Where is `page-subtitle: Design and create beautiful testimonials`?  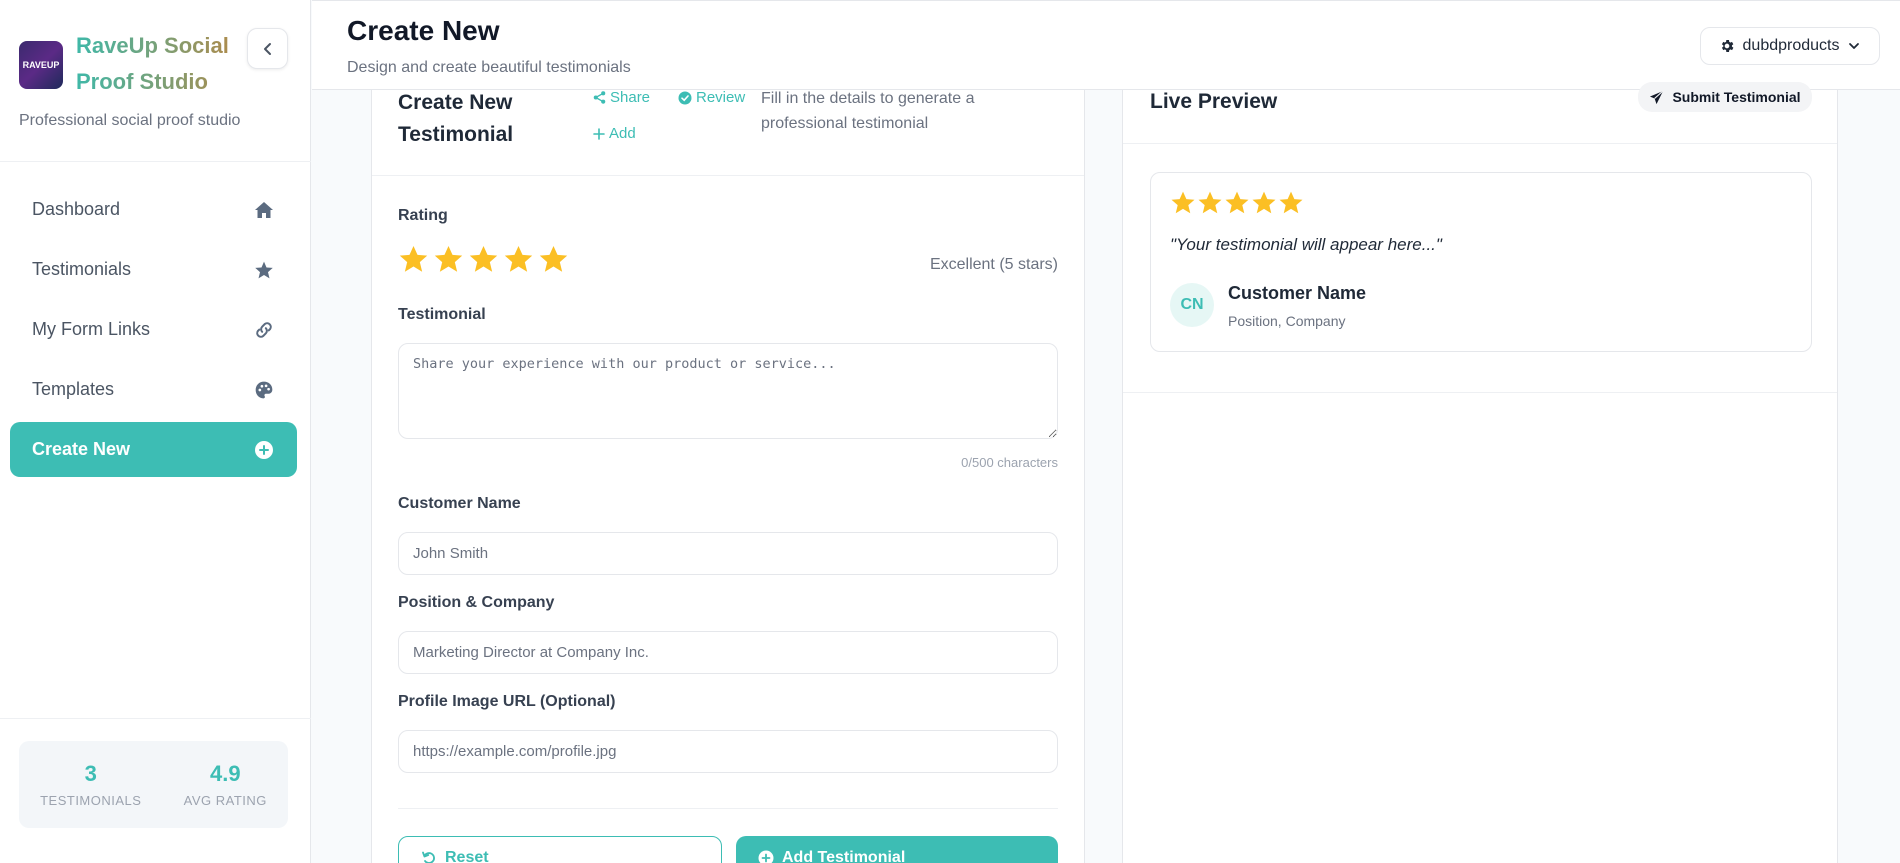 page-subtitle: Design and create beautiful testimonials is located at coordinates (489, 67).